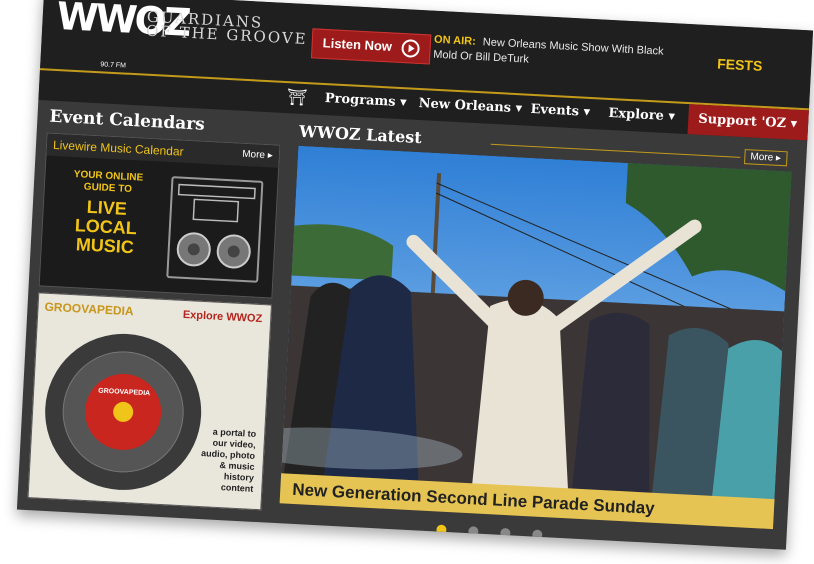  I want to click on support-button: Support 'OZ ▾, so click(748, 122).